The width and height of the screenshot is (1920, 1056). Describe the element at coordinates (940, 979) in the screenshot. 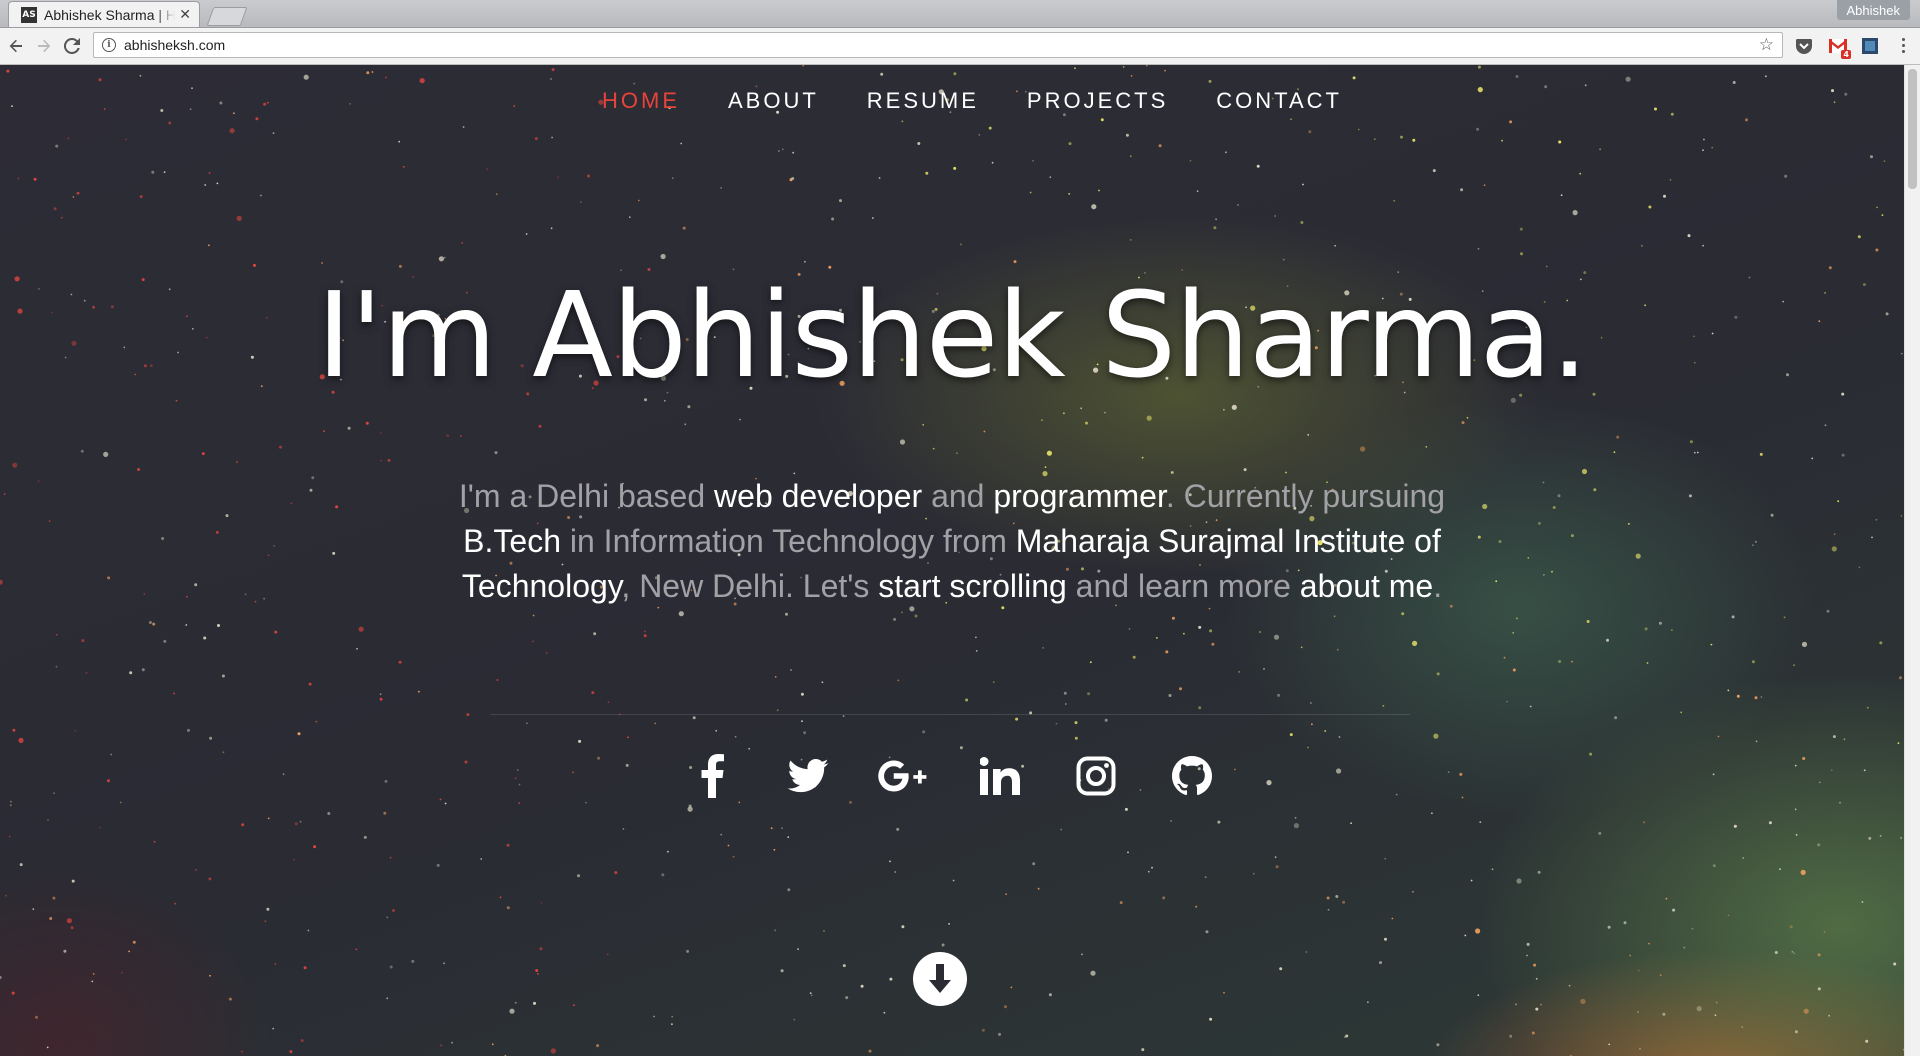

I see `scroll-down-button` at that location.